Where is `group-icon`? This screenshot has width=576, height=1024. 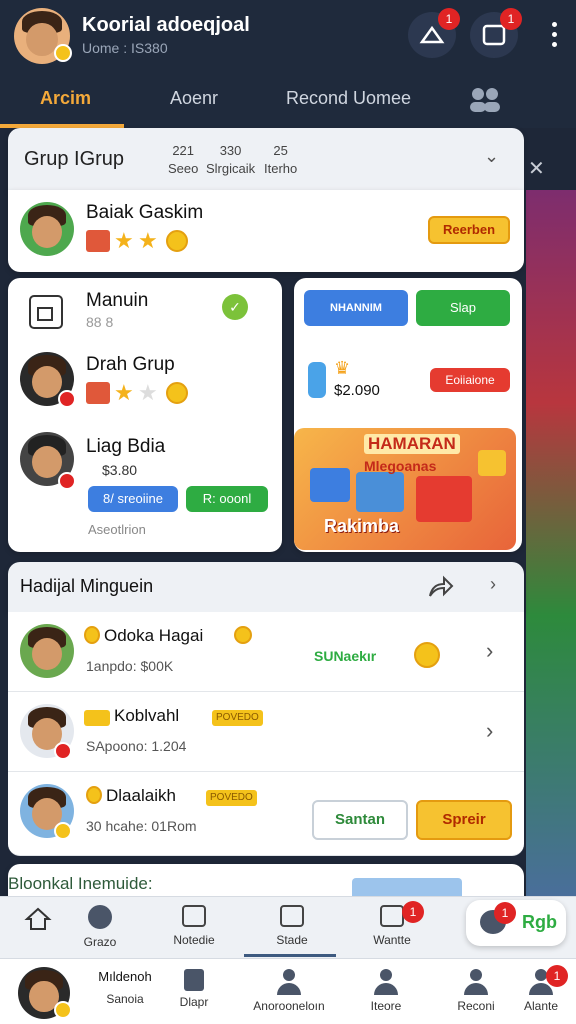 group-icon is located at coordinates (486, 99).